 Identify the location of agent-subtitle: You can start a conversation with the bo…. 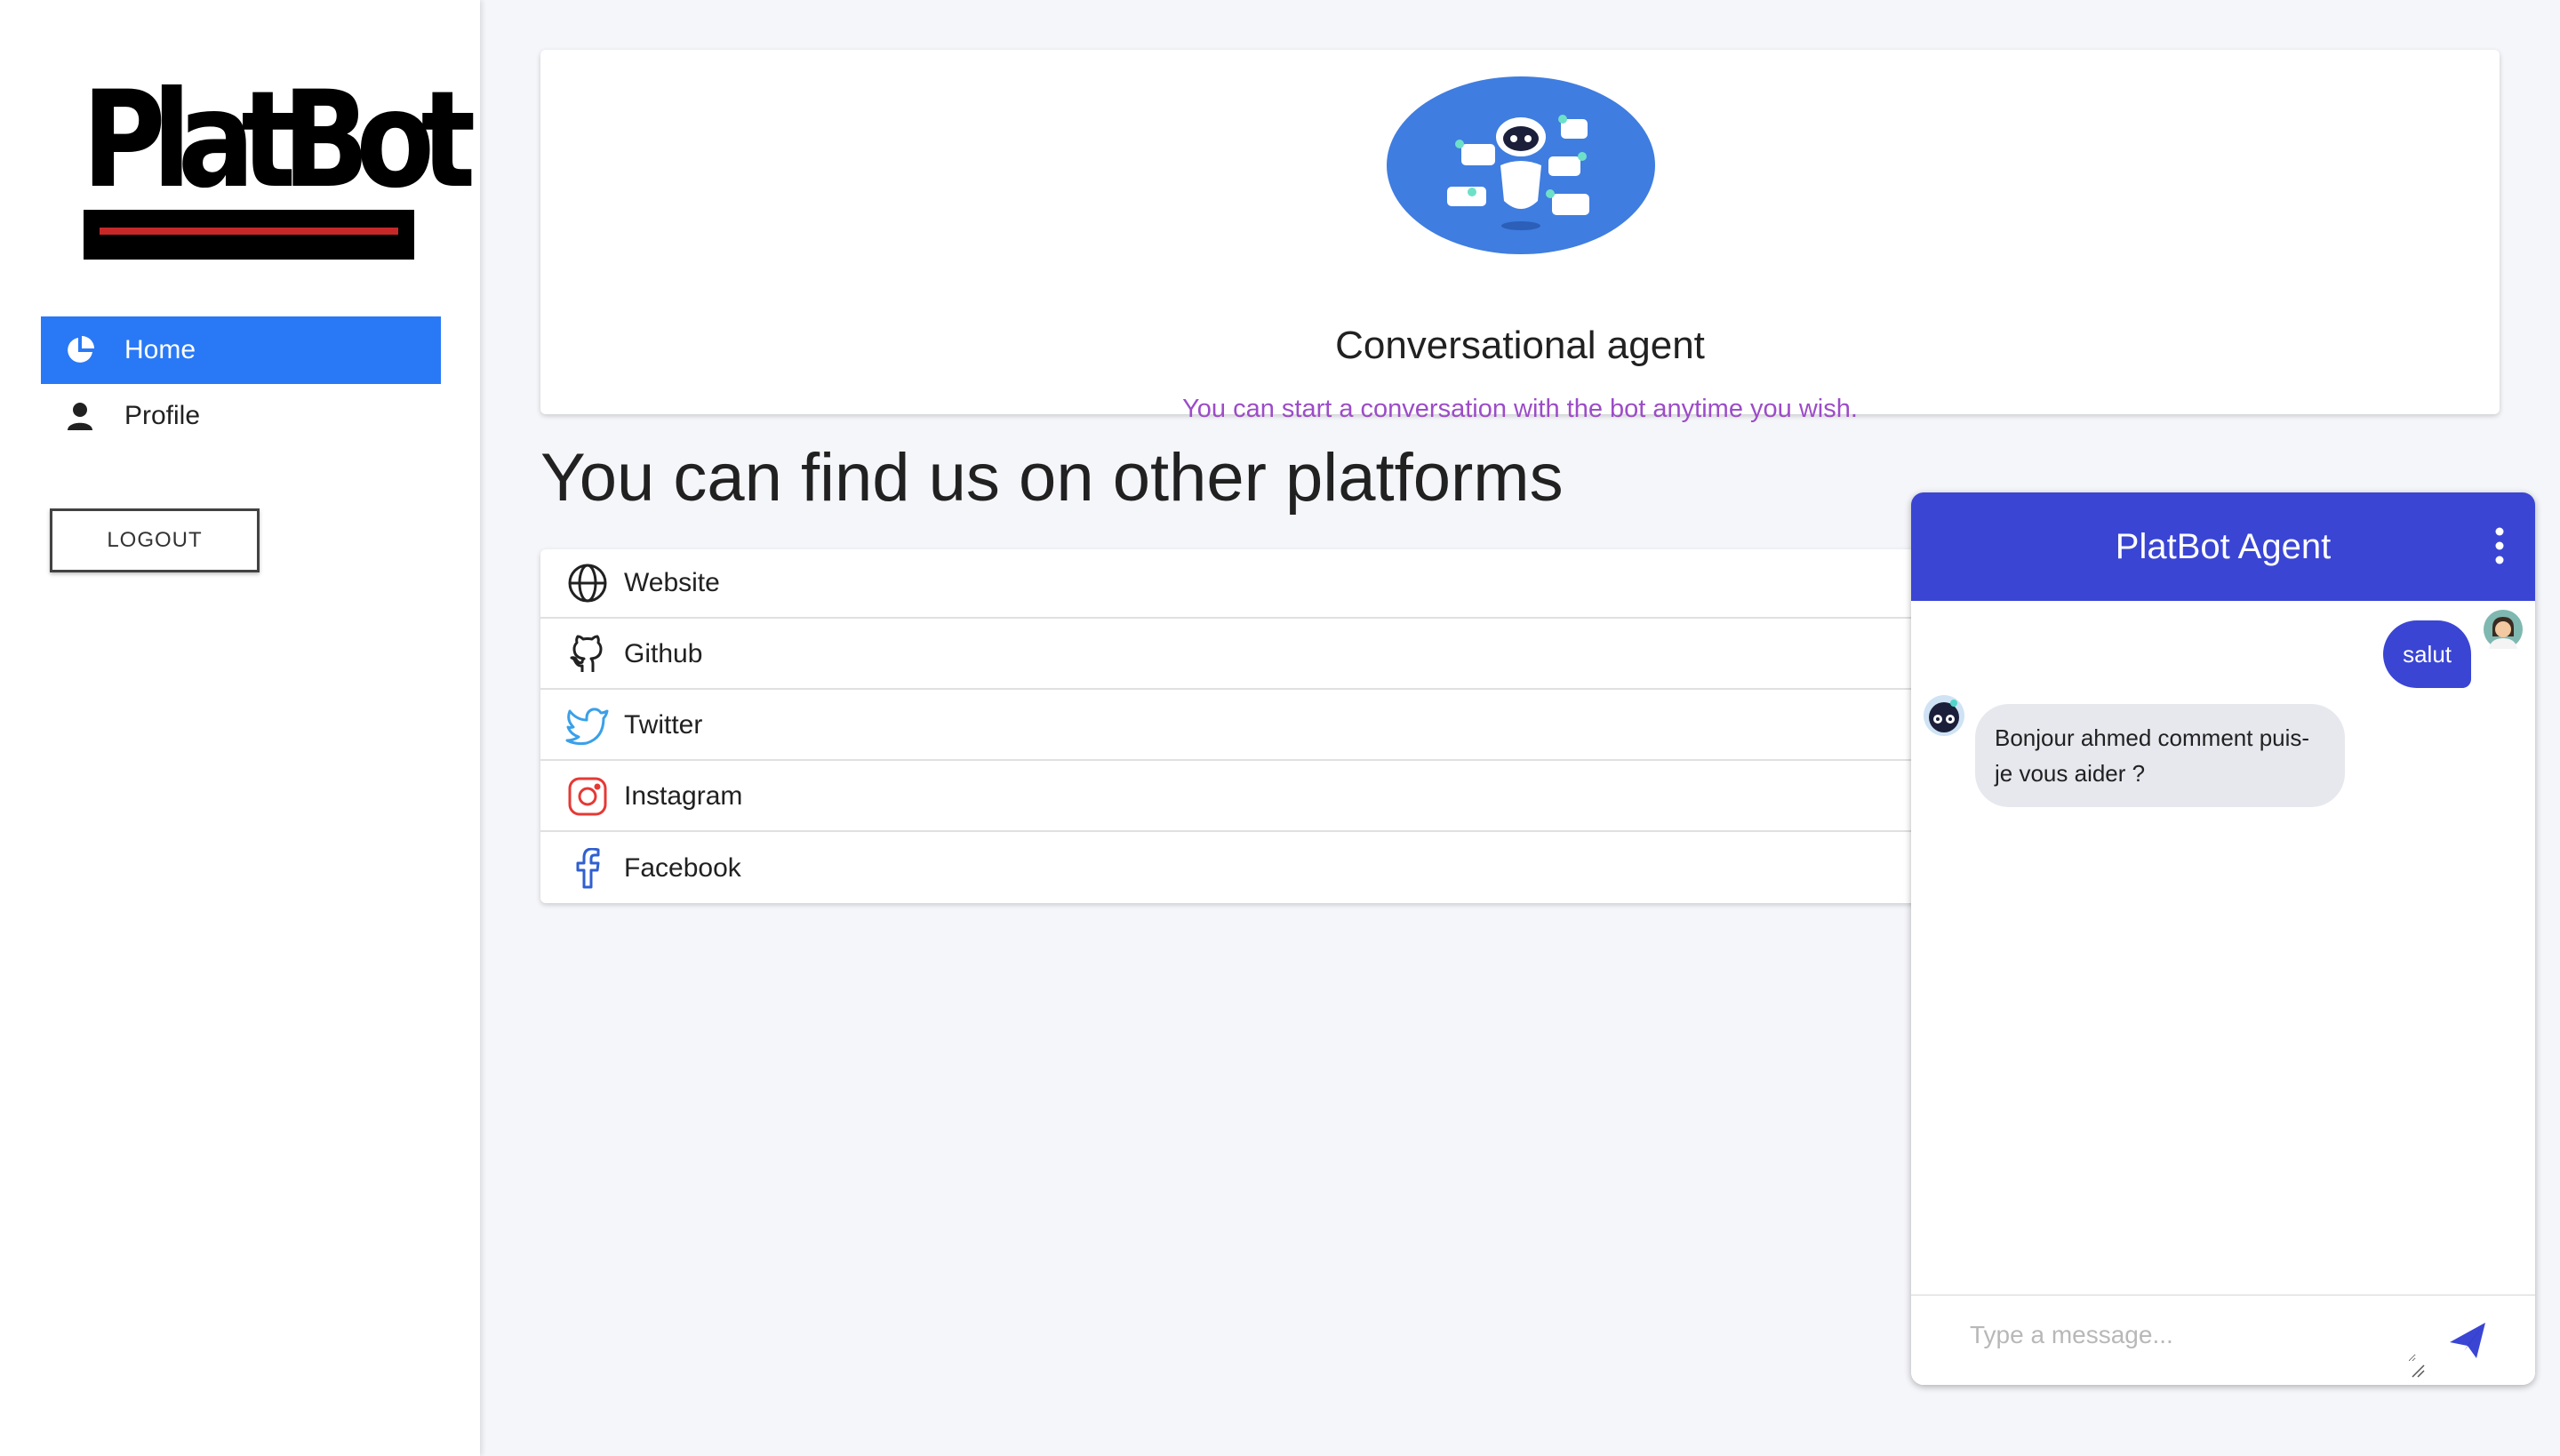
(1520, 409).